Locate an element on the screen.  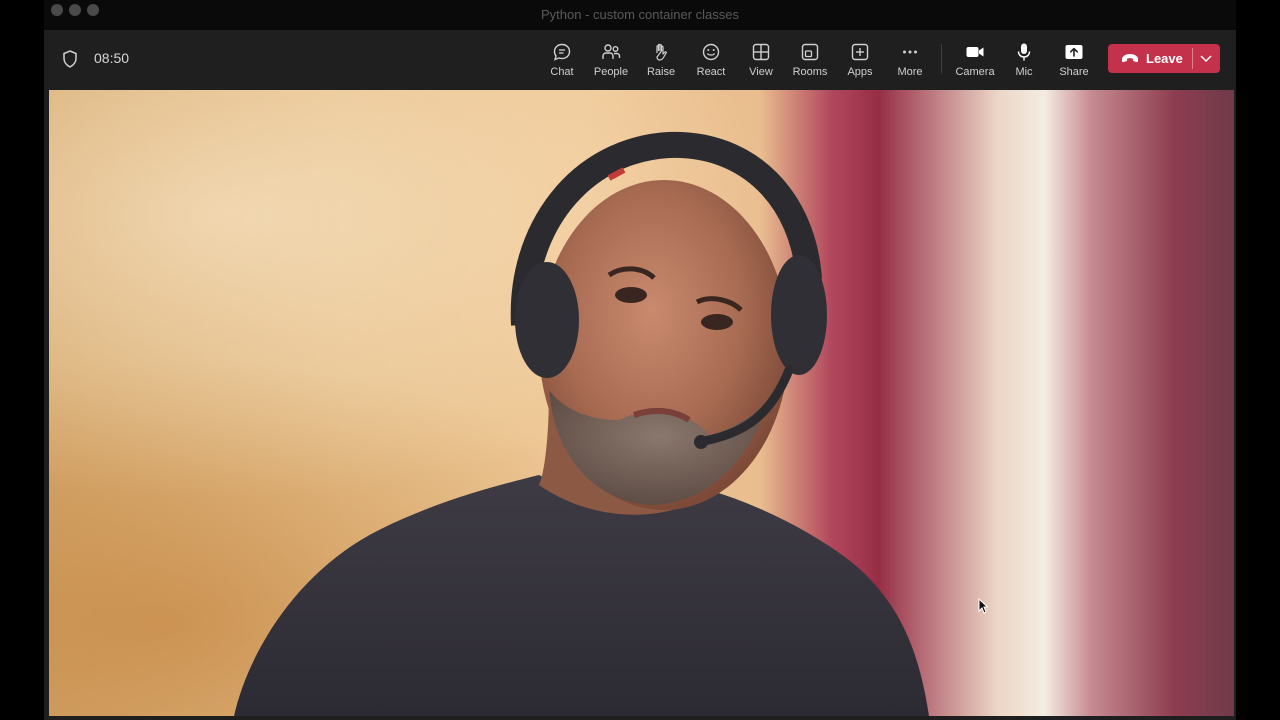
leave-label: Leave is located at coordinates (1164, 58).